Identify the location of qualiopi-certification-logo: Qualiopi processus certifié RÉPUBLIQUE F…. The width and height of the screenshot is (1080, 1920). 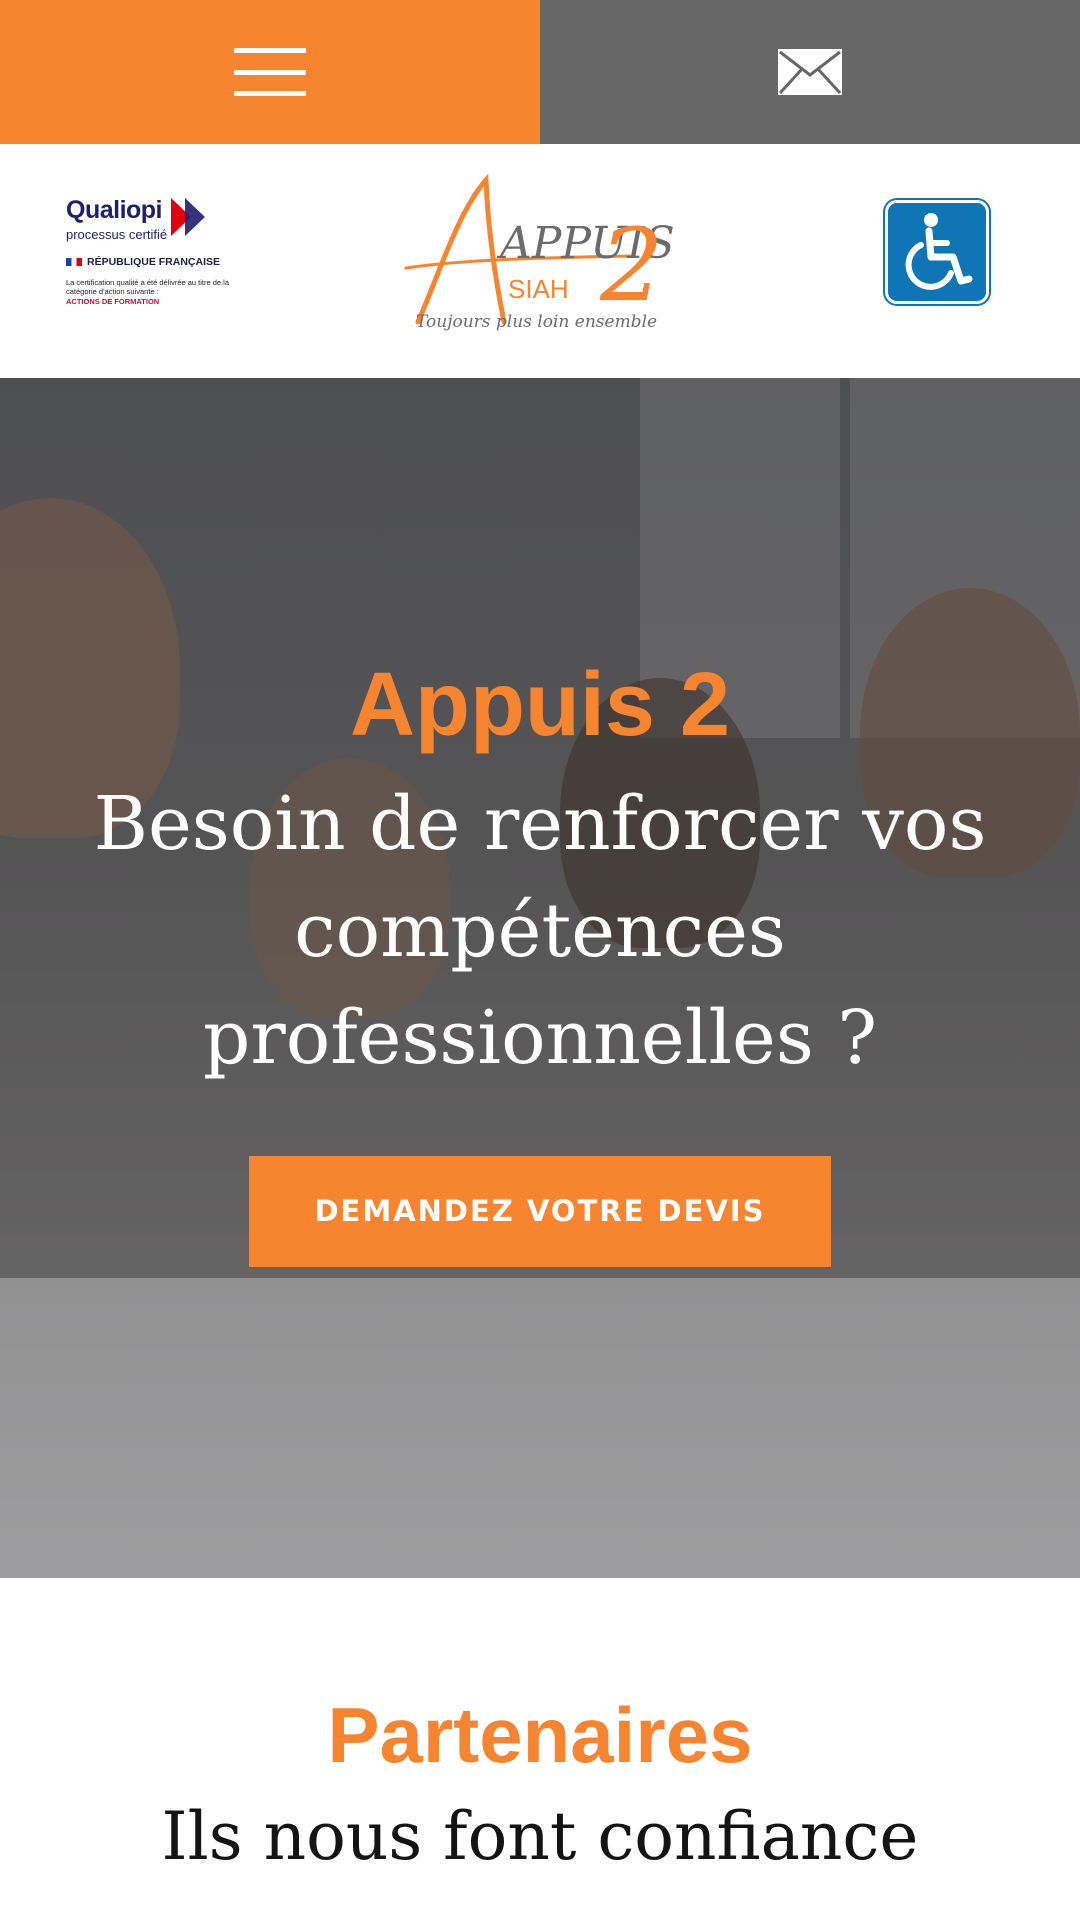
(151, 252).